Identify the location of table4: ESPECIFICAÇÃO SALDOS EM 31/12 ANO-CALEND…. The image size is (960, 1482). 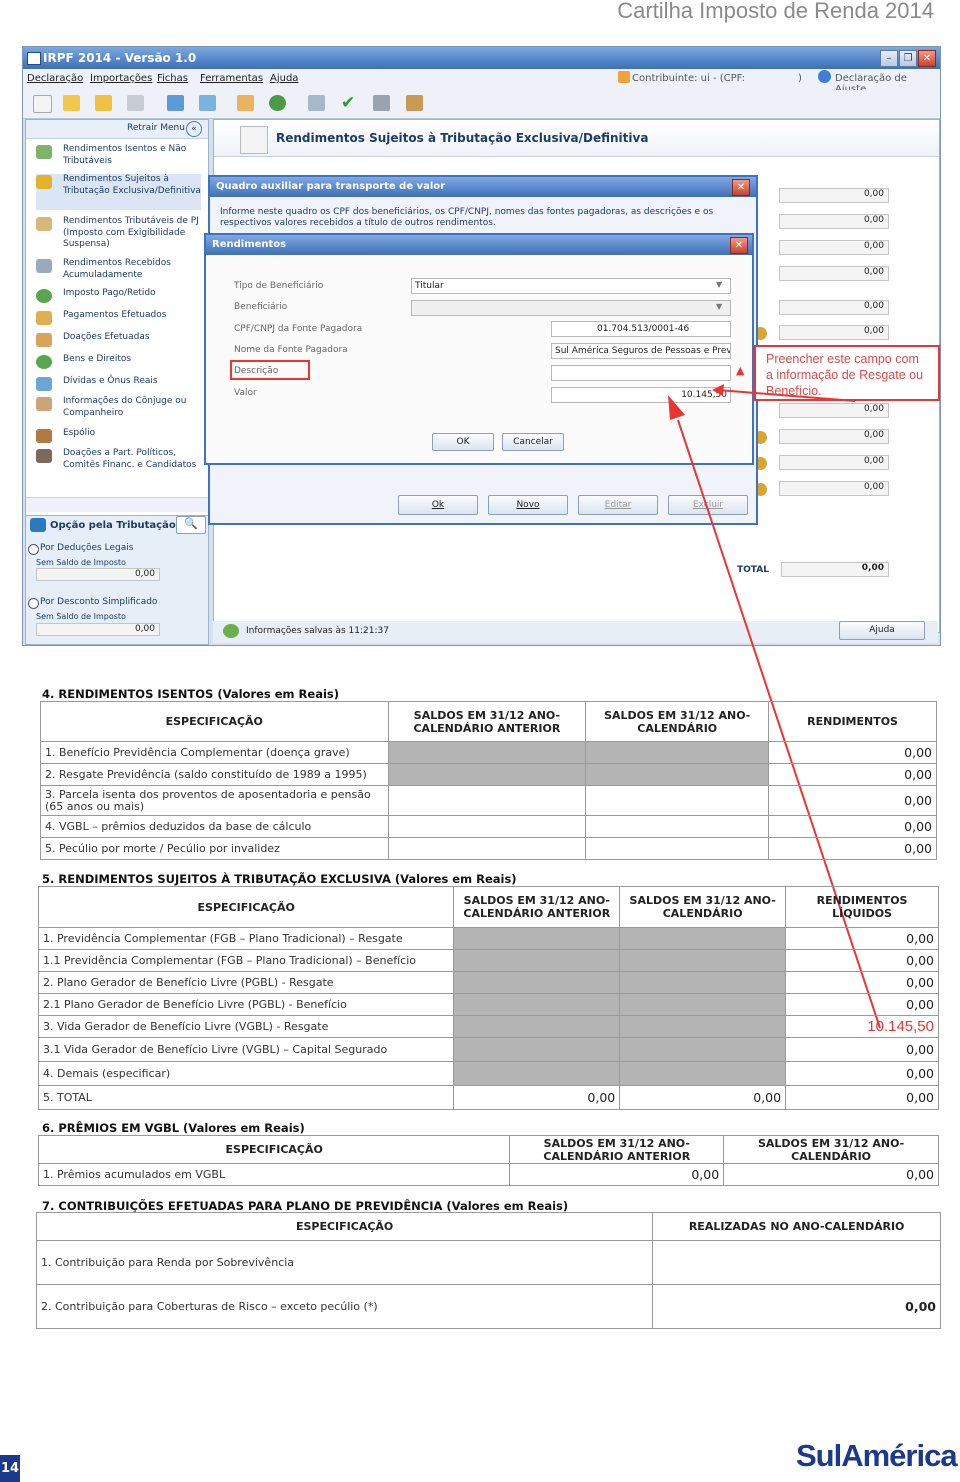
(488, 780).